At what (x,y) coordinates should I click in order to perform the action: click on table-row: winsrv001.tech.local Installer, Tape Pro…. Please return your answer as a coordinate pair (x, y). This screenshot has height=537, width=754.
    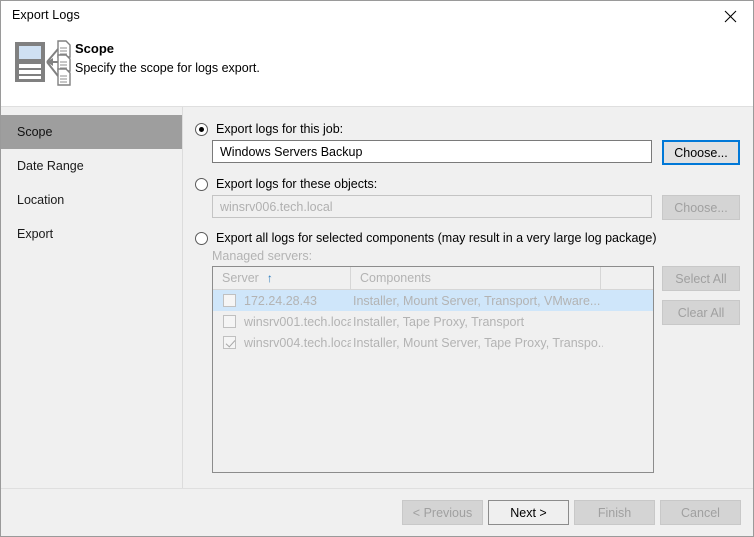
    Looking at the image, I should click on (433, 321).